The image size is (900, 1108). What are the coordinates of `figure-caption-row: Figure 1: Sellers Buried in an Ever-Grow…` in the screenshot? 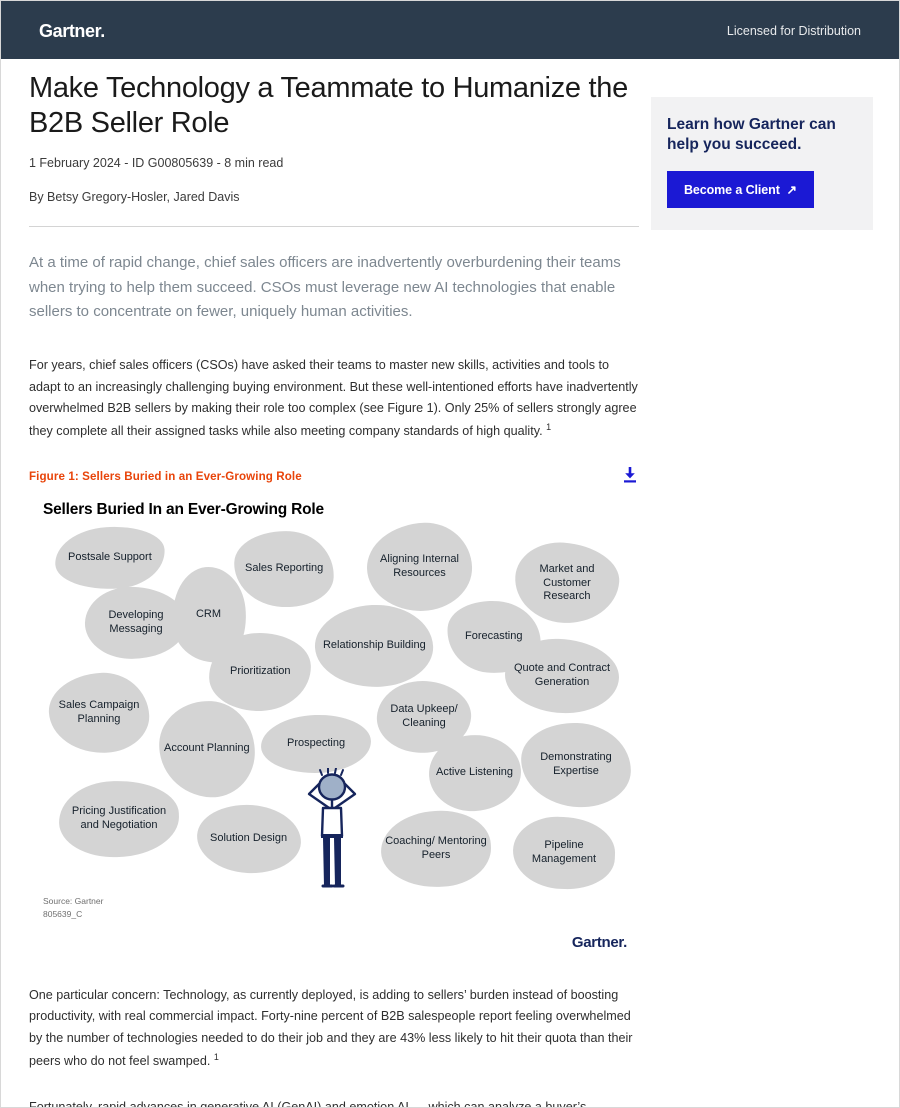 It's located at (334, 477).